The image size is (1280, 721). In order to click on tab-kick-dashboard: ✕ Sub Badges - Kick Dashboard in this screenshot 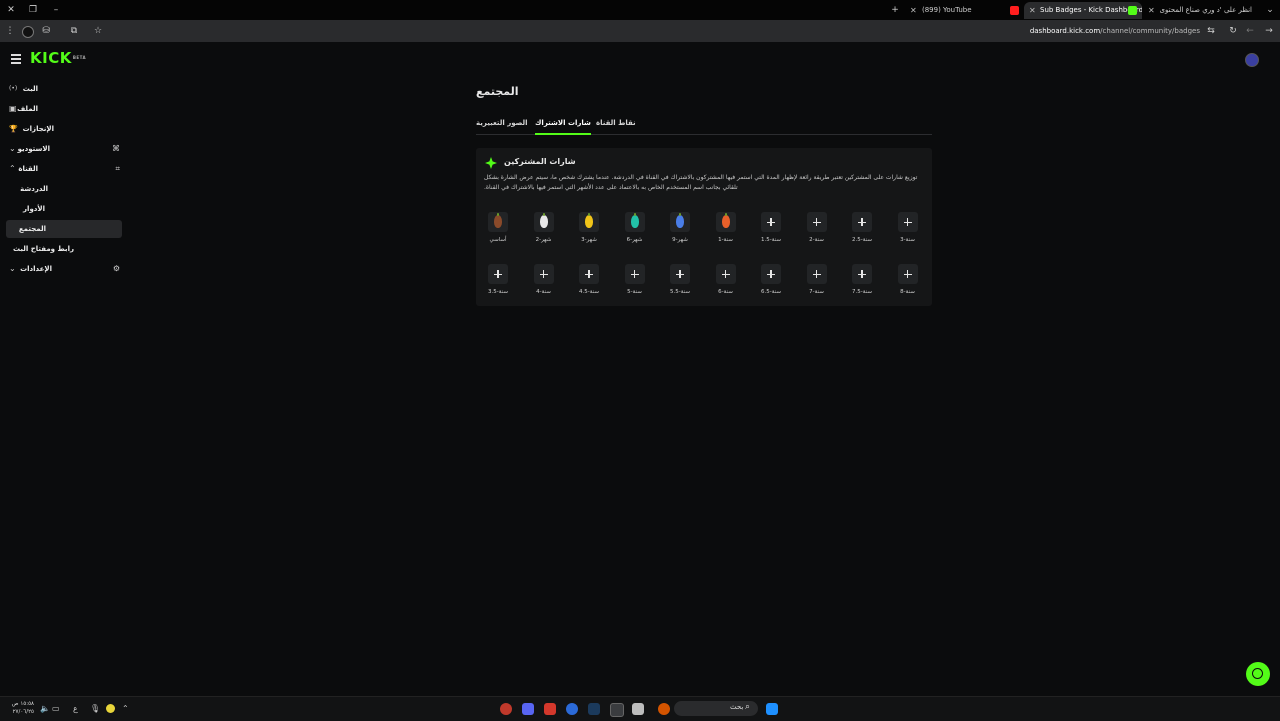, I will do `click(1083, 10)`.